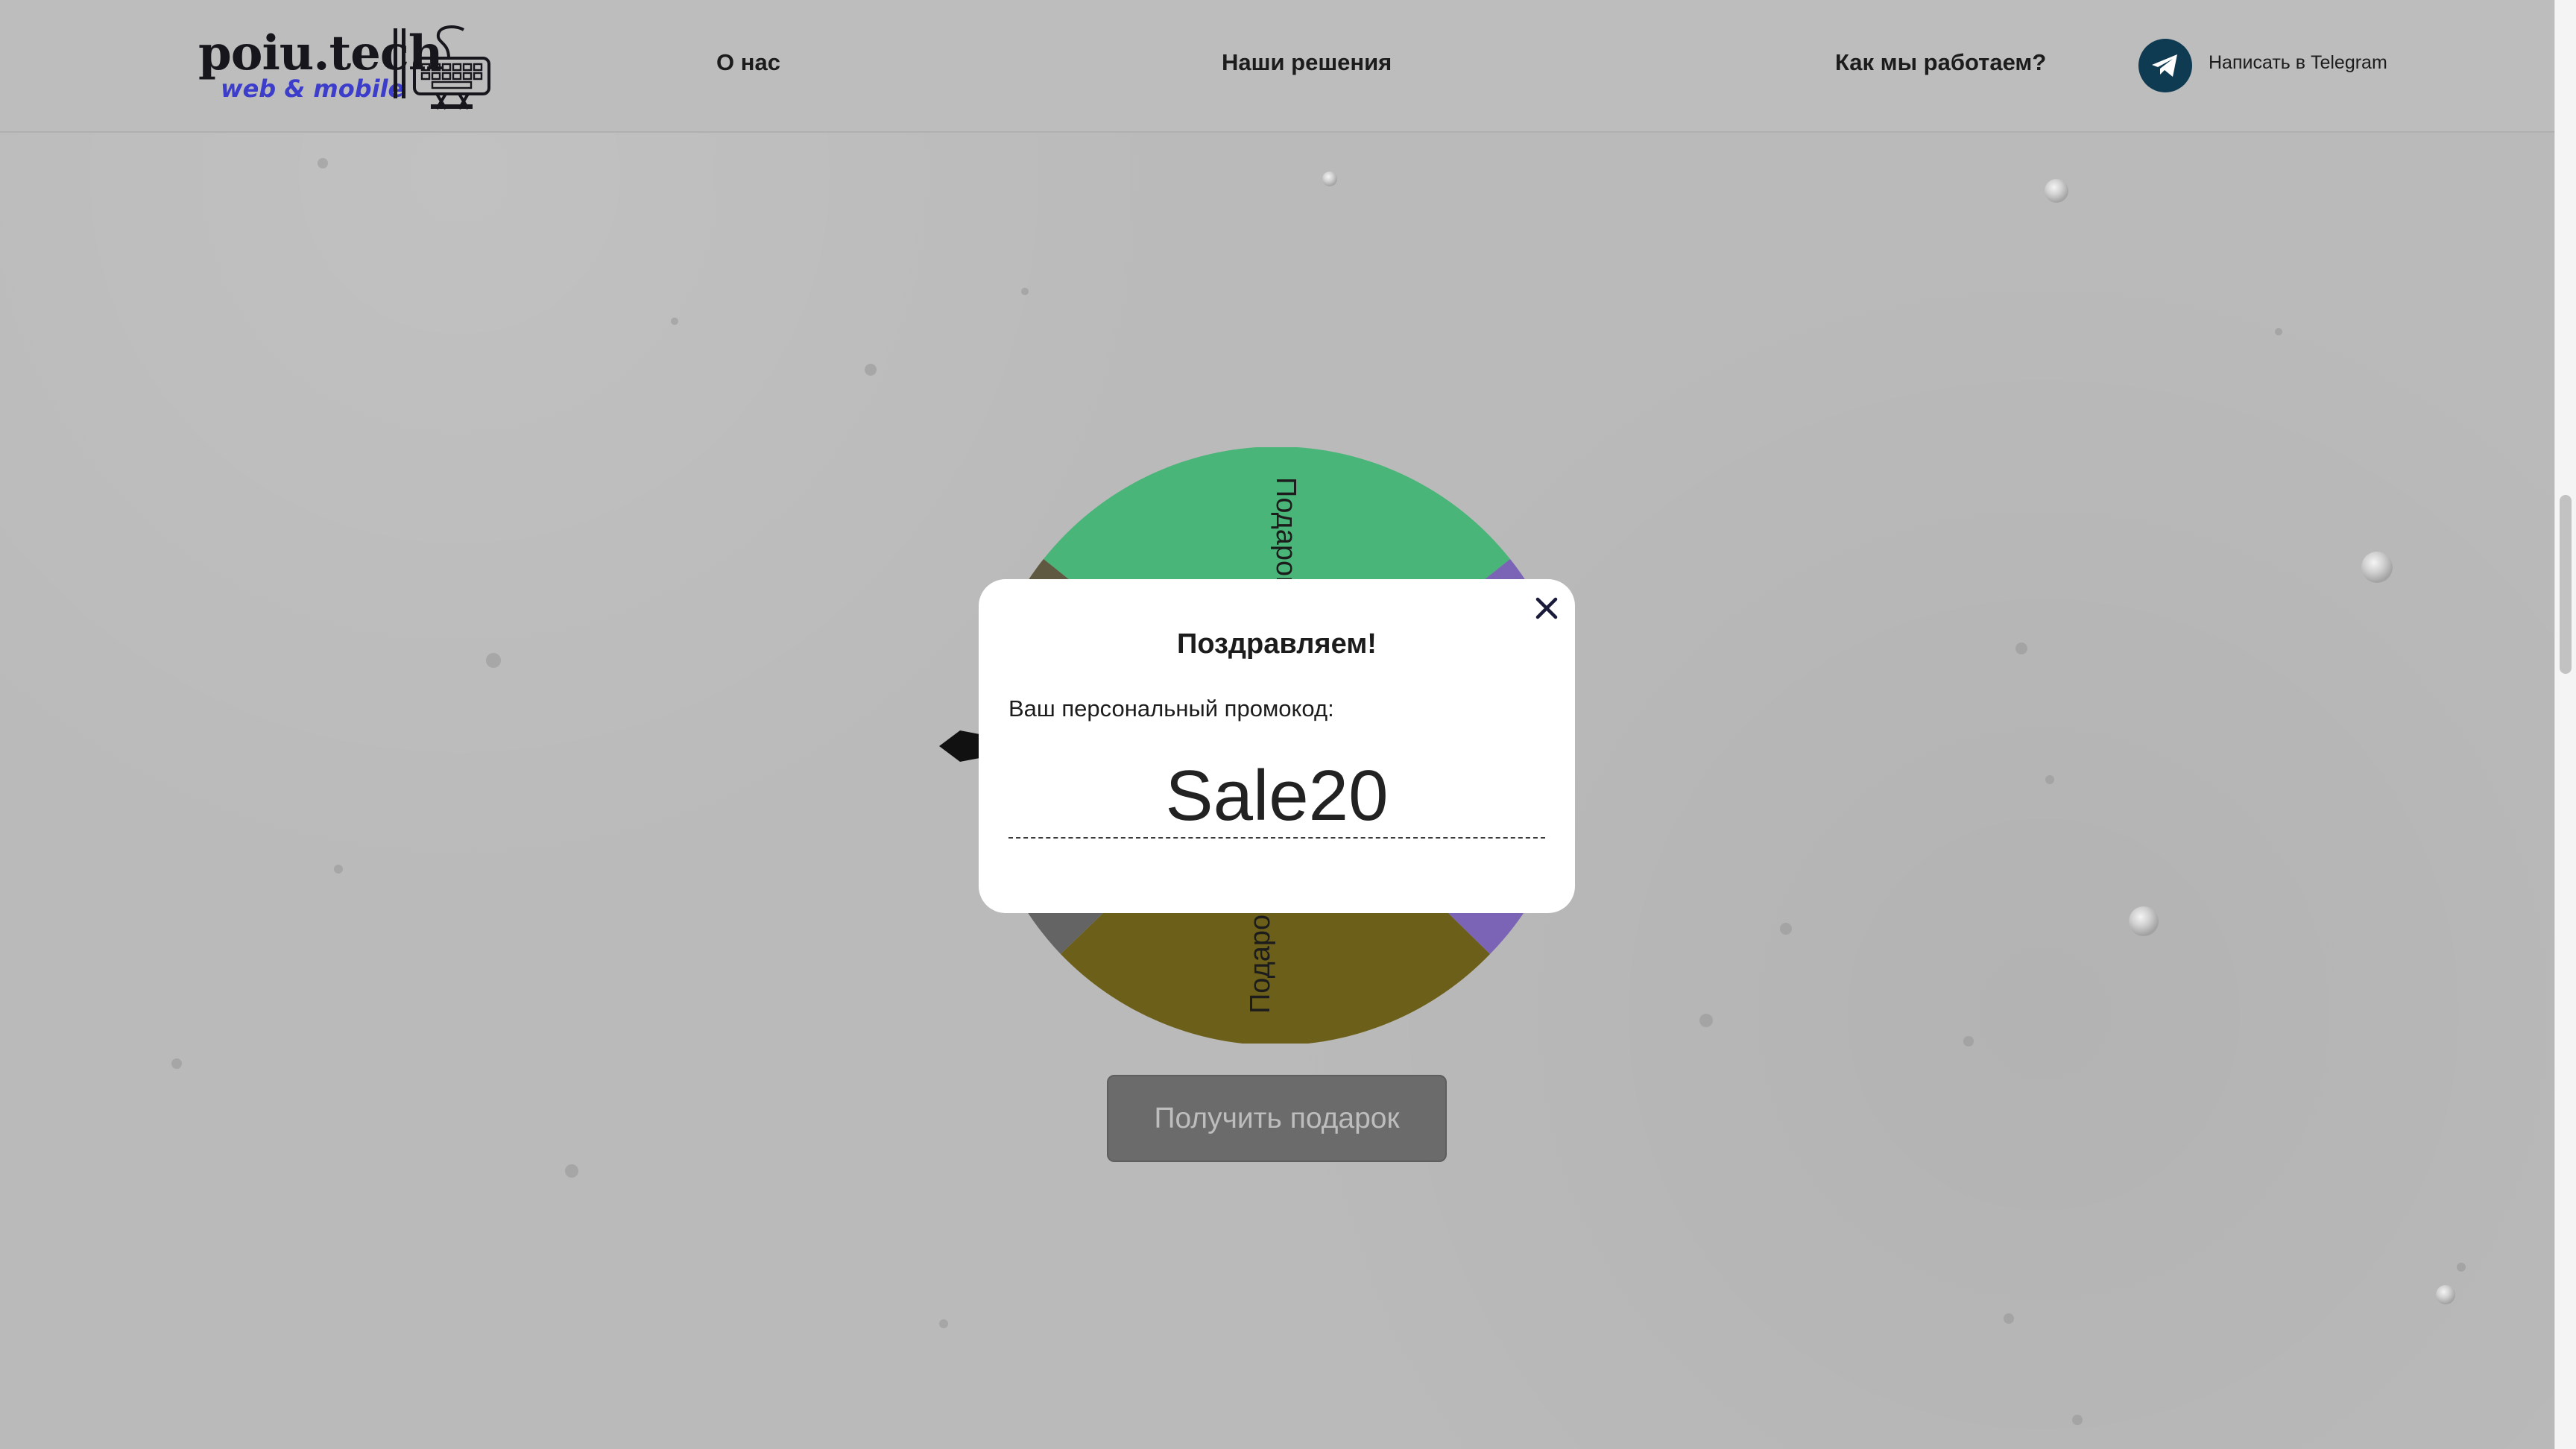 This screenshot has width=2576, height=1449. I want to click on modal-title: Поздравляем!, so click(1277, 644).